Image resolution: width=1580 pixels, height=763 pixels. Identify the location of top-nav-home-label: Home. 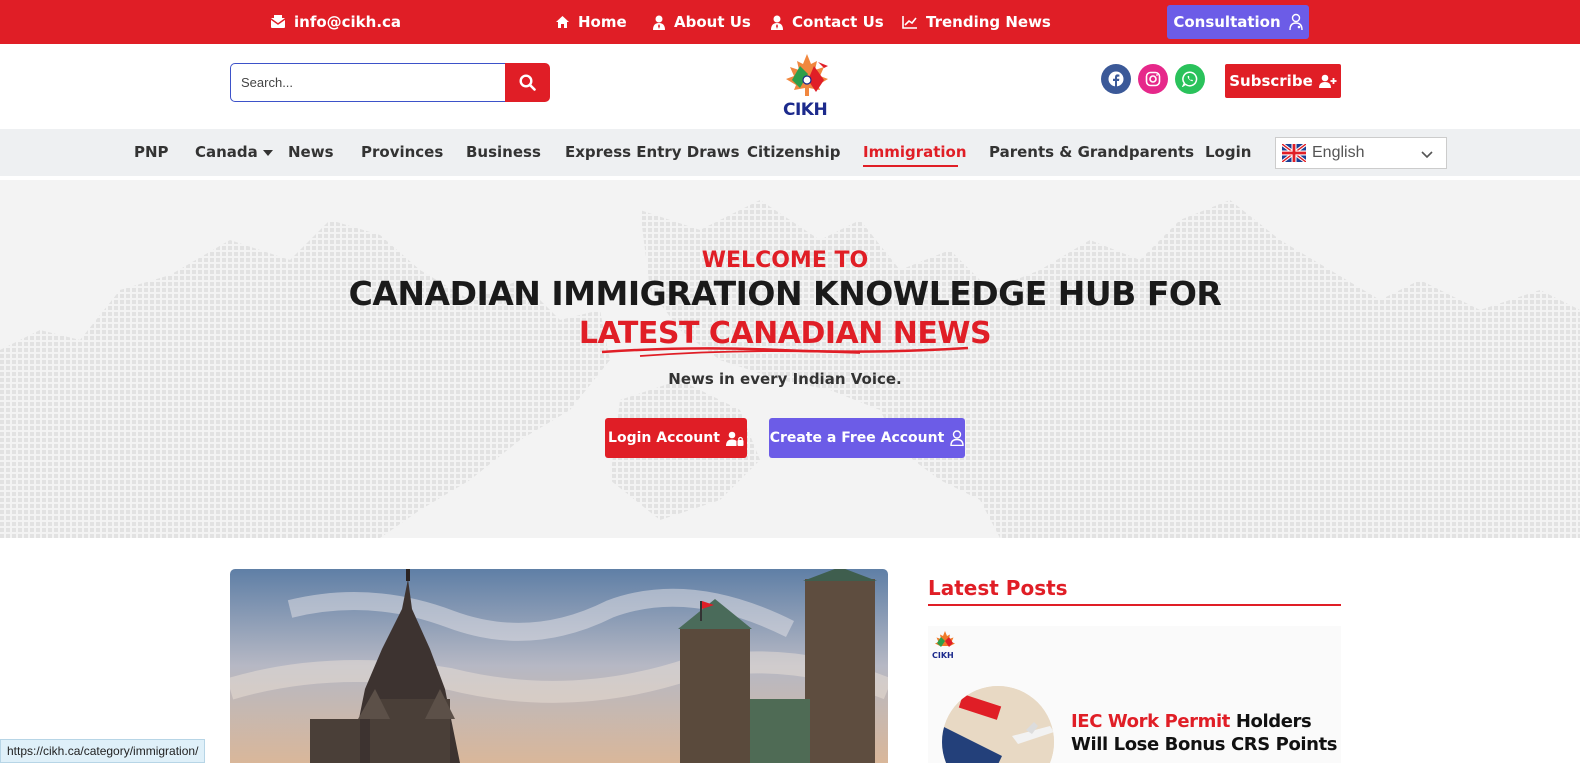
(602, 22).